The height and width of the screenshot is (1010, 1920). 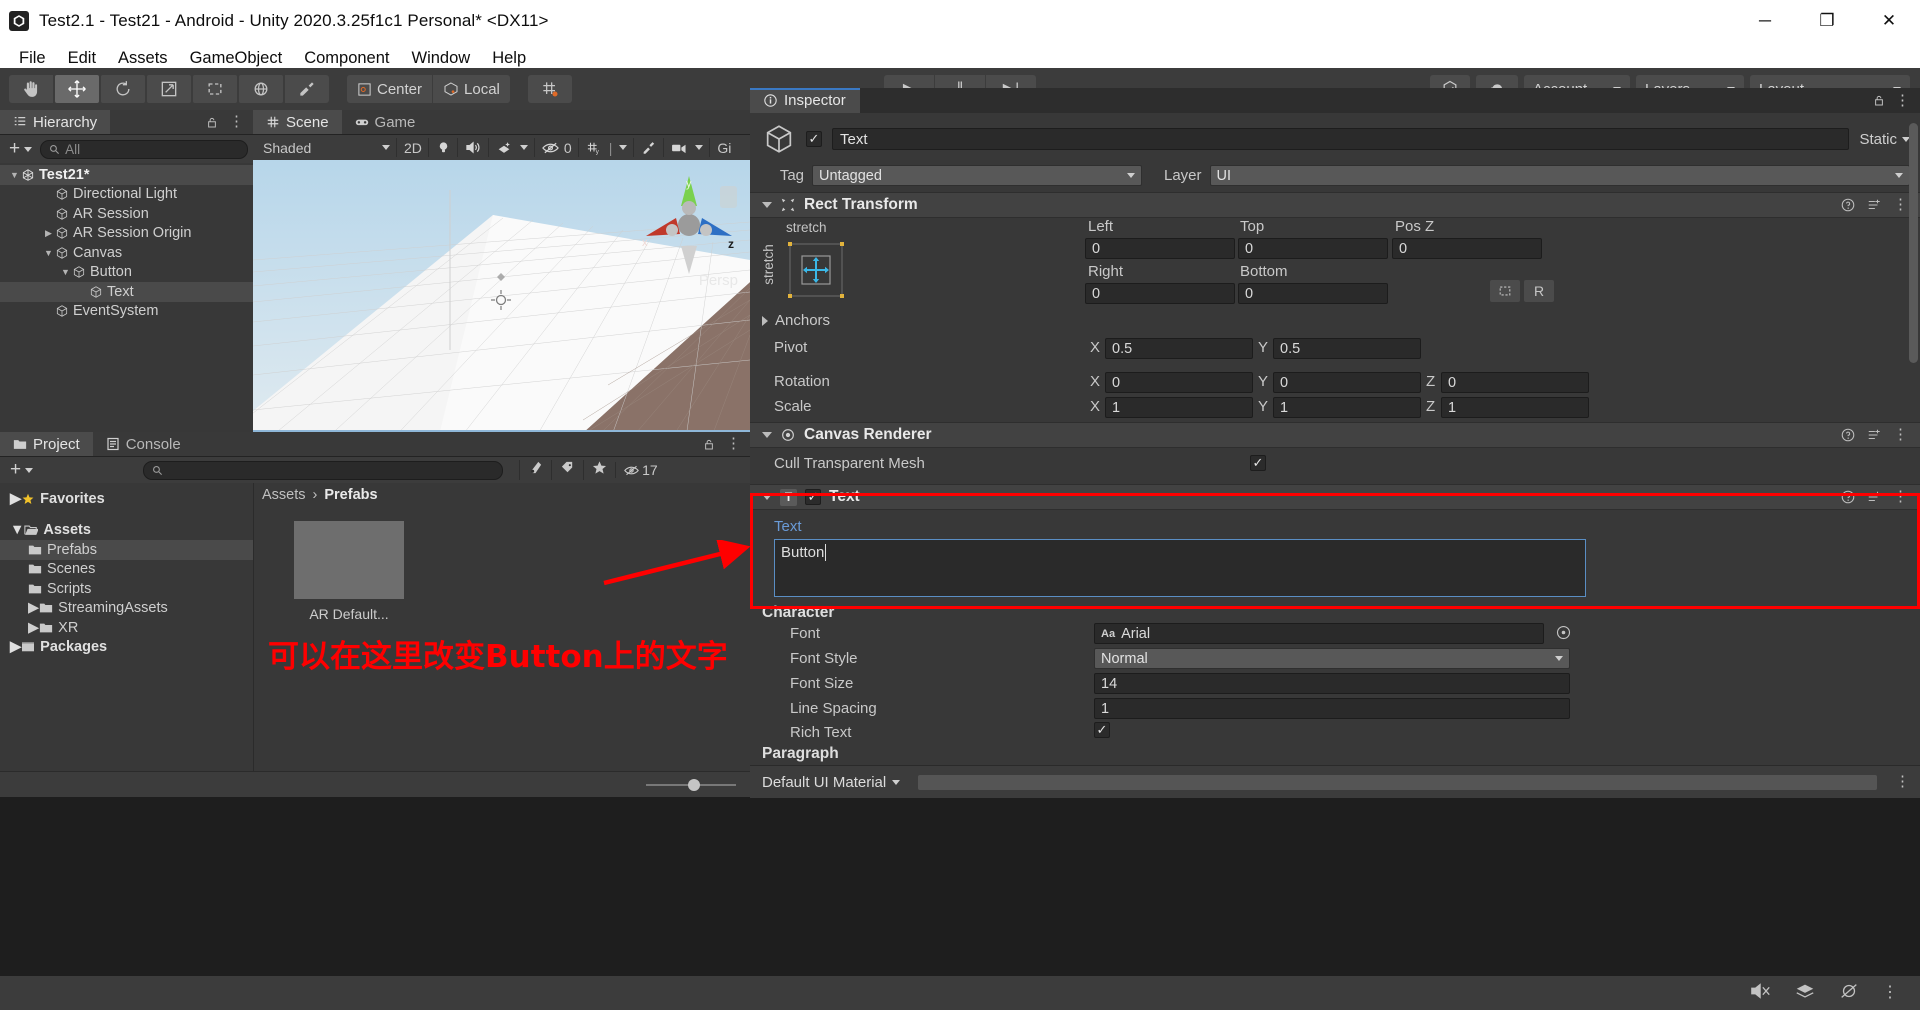 What do you see at coordinates (1313, 293) in the screenshot?
I see `bottom-field-input: 0` at bounding box center [1313, 293].